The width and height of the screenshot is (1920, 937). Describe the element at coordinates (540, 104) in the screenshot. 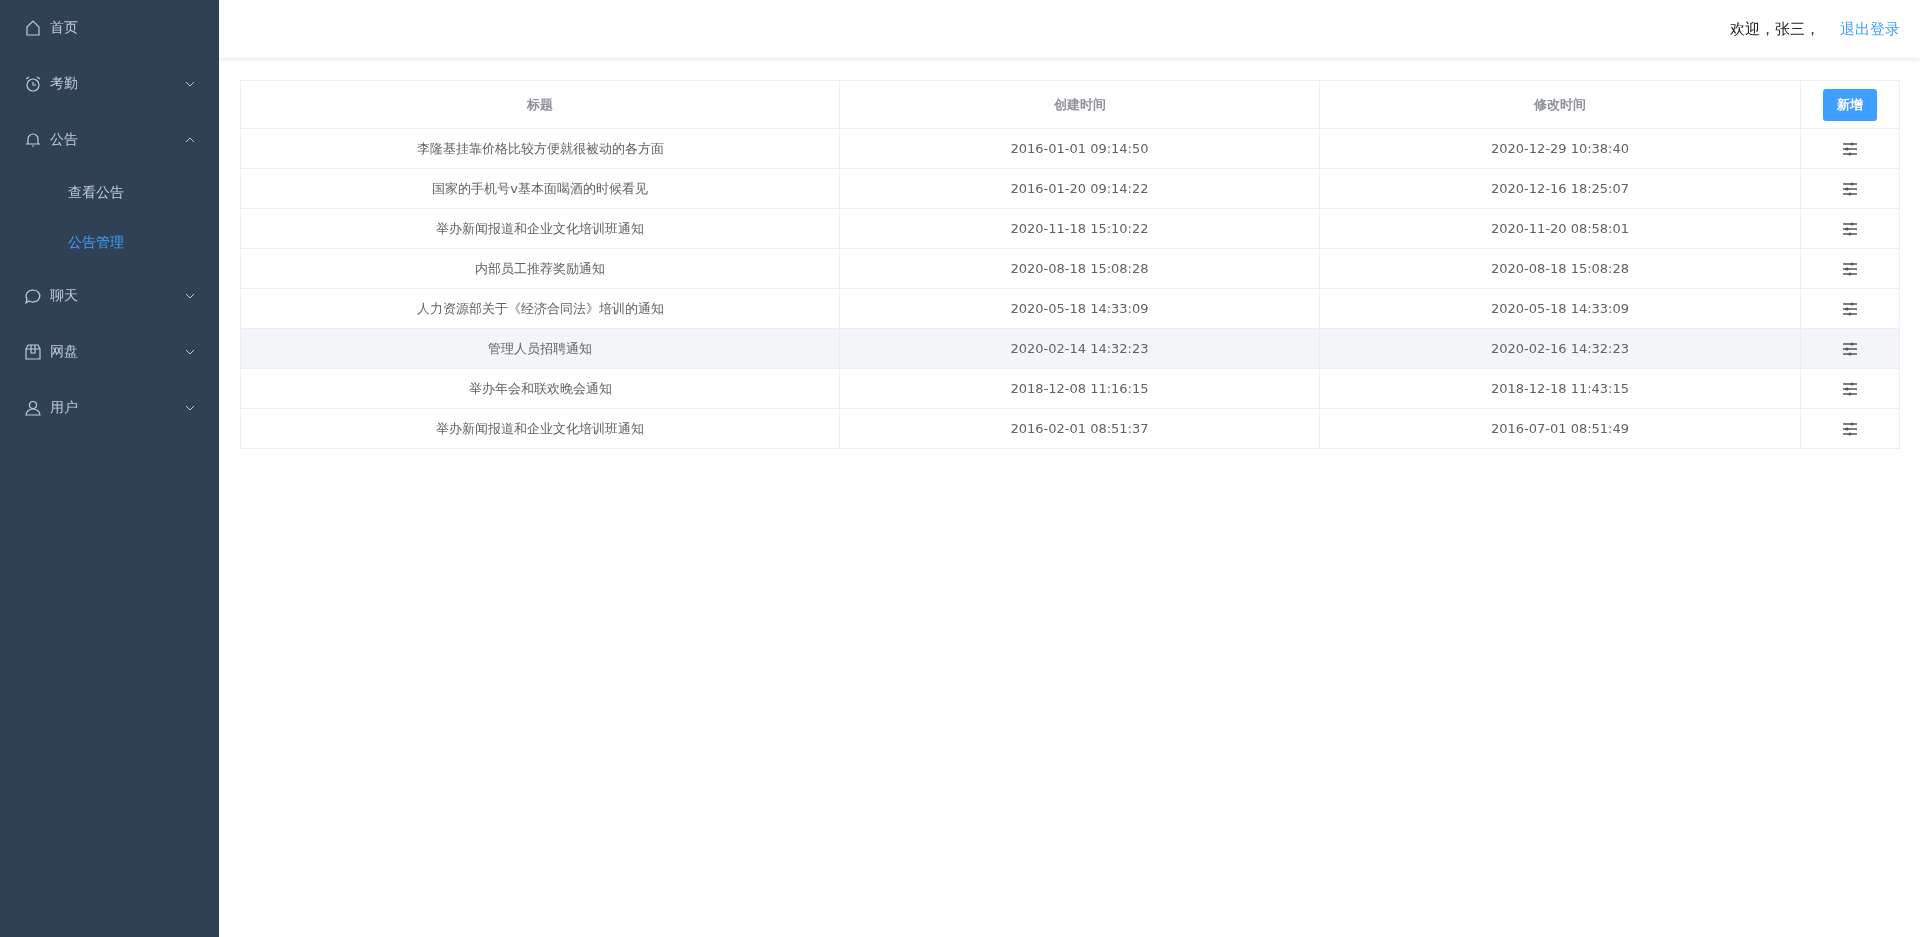

I see `column-header: 标题` at that location.